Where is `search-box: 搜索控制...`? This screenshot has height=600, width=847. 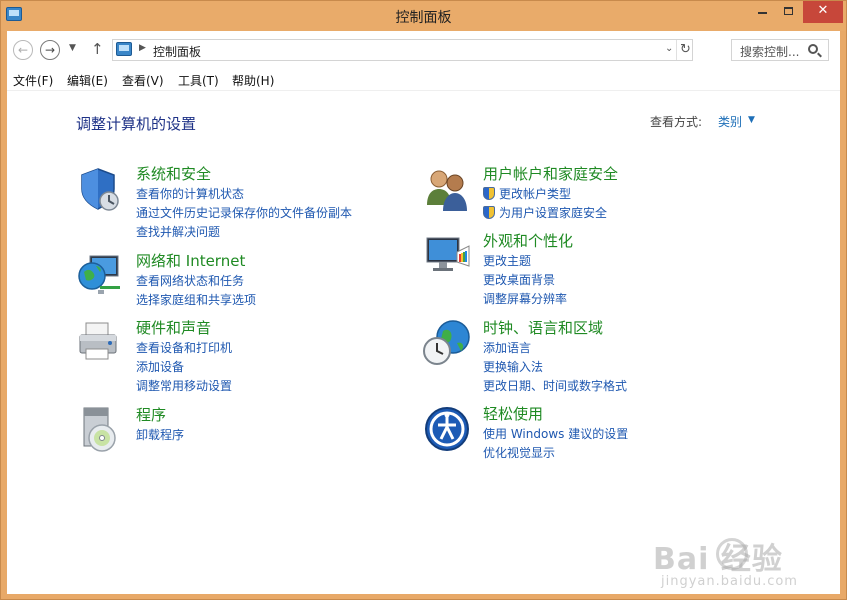 search-box: 搜索控制... is located at coordinates (780, 50).